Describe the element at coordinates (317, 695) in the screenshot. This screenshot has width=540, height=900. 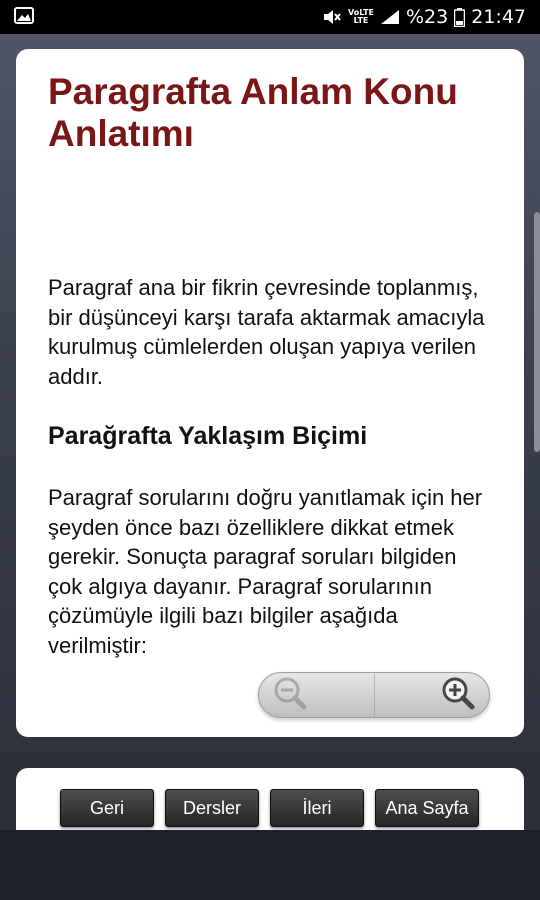
I see `zoom-out-button` at that location.